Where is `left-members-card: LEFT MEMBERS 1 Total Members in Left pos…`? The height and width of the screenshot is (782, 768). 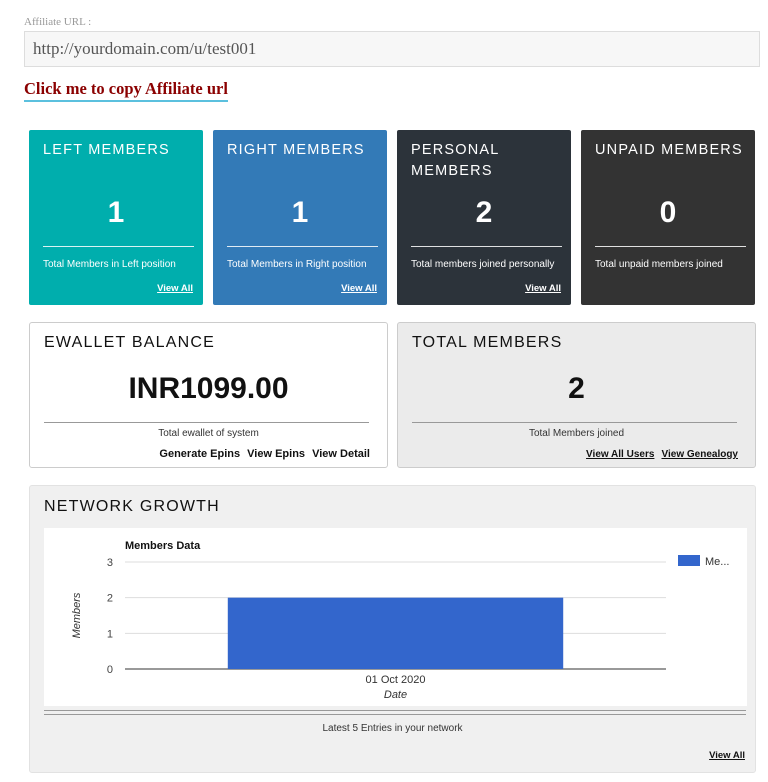 left-members-card: LEFT MEMBERS 1 Total Members in Left pos… is located at coordinates (116, 217).